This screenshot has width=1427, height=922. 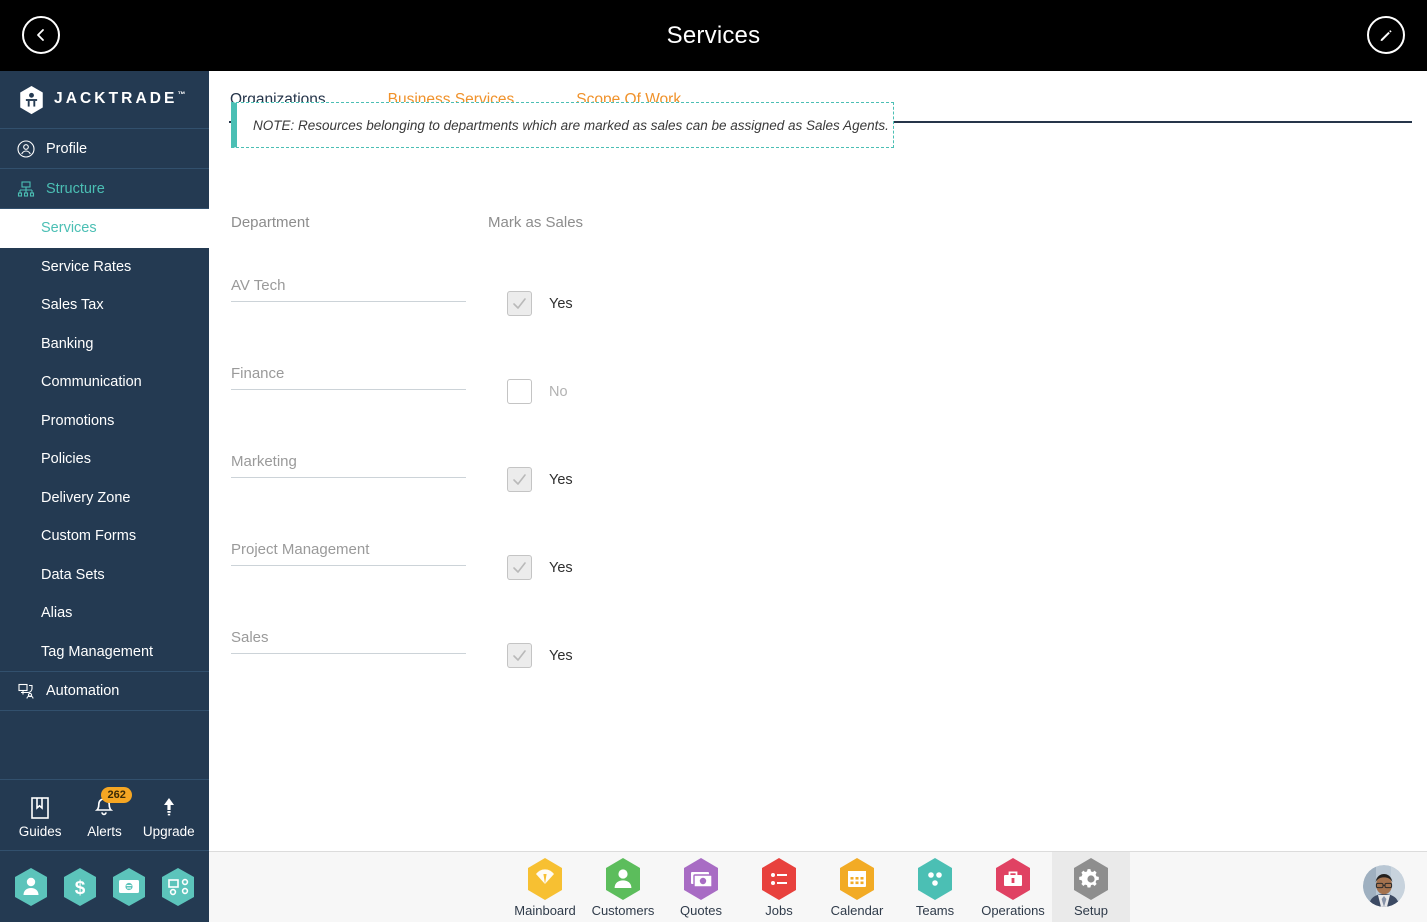 I want to click on sidebar-item-policies: Policies, so click(x=104, y=459).